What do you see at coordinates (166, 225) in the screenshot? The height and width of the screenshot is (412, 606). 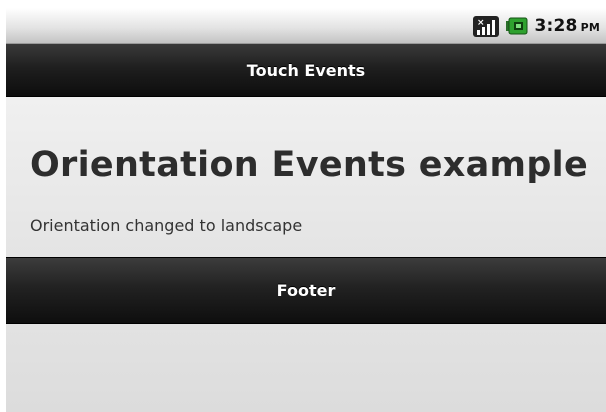 I see `orientation-message: Orientation changed to landscape` at bounding box center [166, 225].